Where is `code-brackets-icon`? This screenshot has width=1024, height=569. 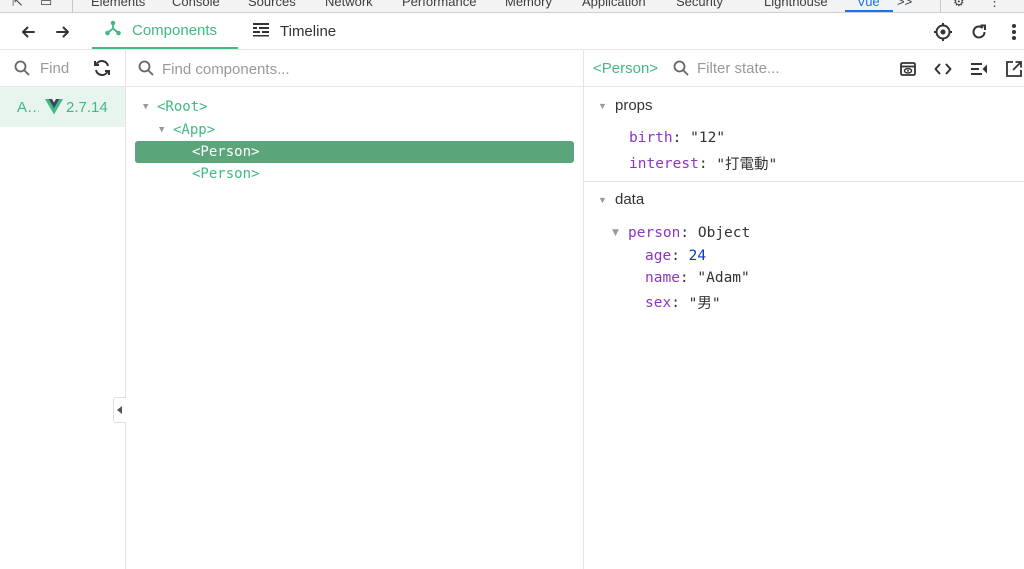 code-brackets-icon is located at coordinates (943, 69).